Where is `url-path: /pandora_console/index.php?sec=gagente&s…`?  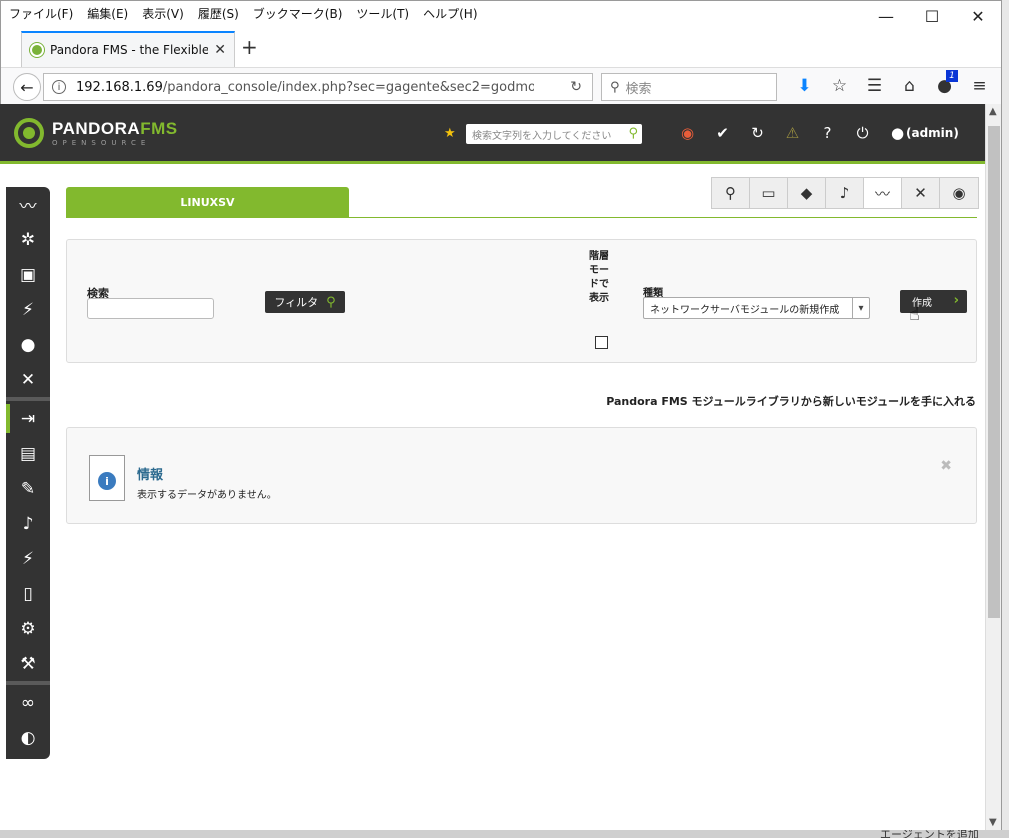
url-path: /pandora_console/index.php?sec=gagente&s… is located at coordinates (348, 87).